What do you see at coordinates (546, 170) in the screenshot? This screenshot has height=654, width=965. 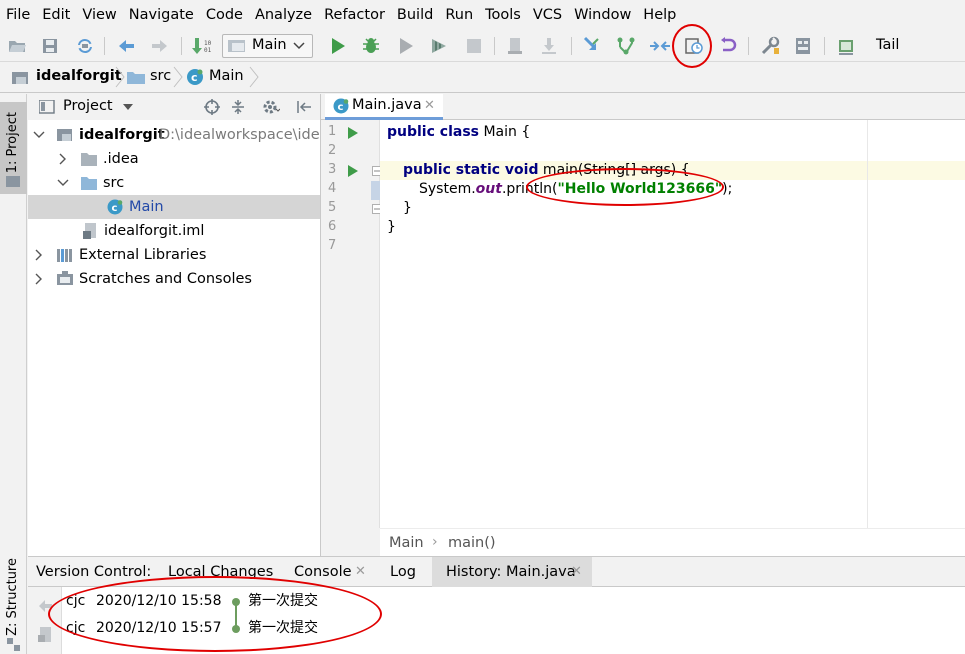 I see `code-line-3: public static void main(String[] args) {` at bounding box center [546, 170].